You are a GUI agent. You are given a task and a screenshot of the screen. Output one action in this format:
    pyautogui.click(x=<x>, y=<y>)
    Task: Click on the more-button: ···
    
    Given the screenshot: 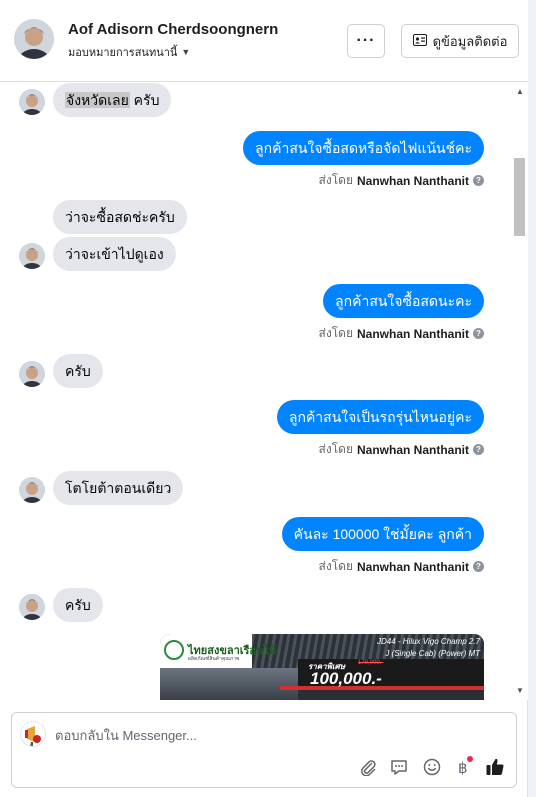 What is the action you would take?
    pyautogui.click(x=366, y=41)
    